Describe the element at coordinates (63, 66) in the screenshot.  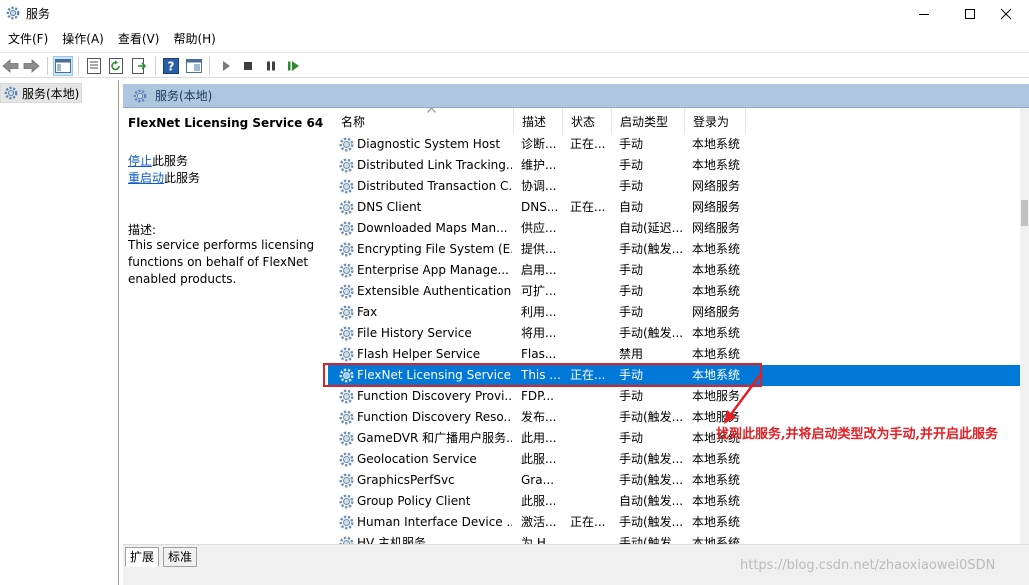
I see `show-console-tree-button` at that location.